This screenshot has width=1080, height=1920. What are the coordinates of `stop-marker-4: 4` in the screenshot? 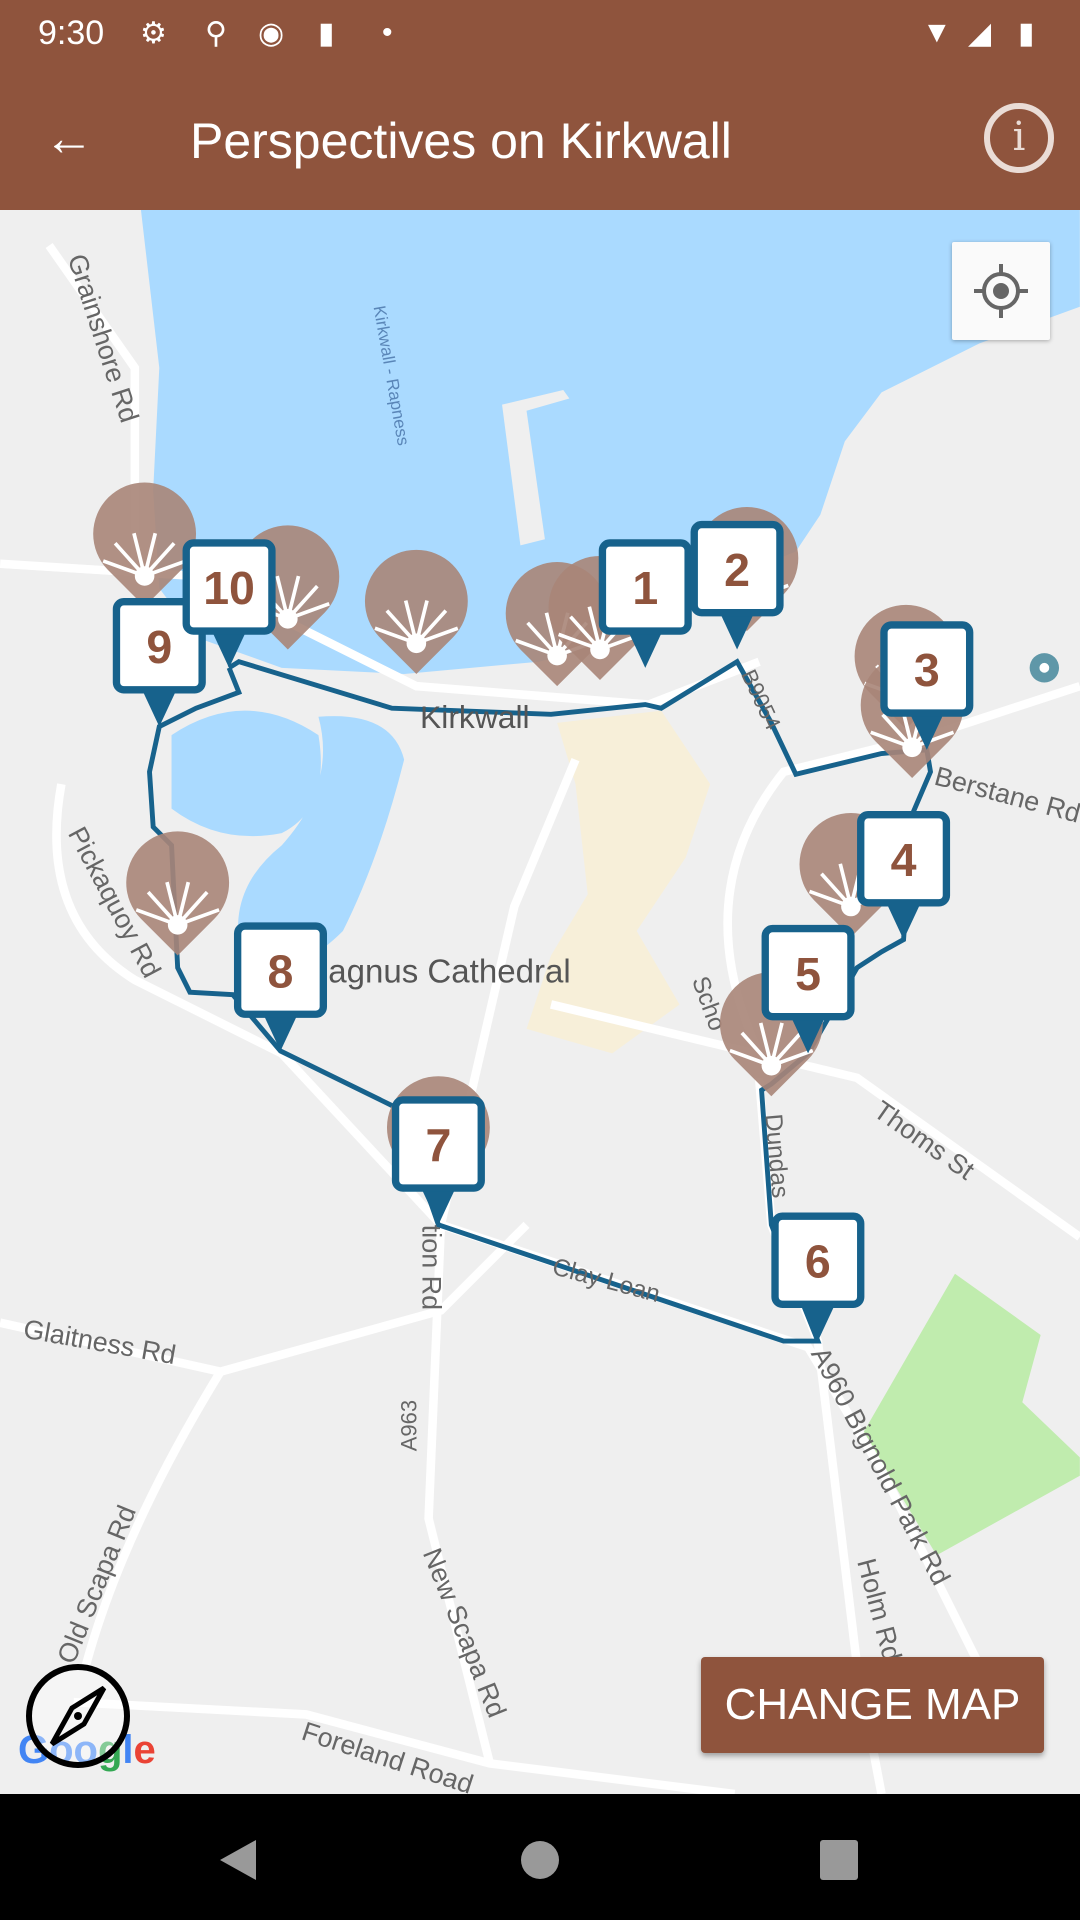 It's located at (904, 875).